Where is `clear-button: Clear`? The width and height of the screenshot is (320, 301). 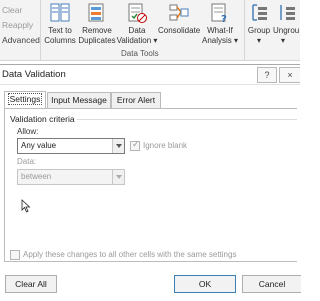 clear-button: Clear is located at coordinates (12, 10).